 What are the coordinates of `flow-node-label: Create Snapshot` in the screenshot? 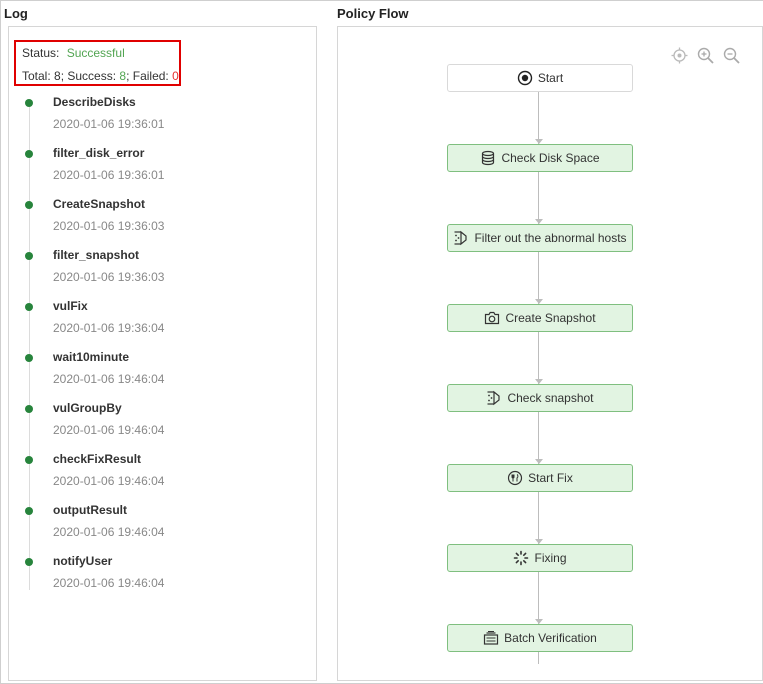 It's located at (550, 318).